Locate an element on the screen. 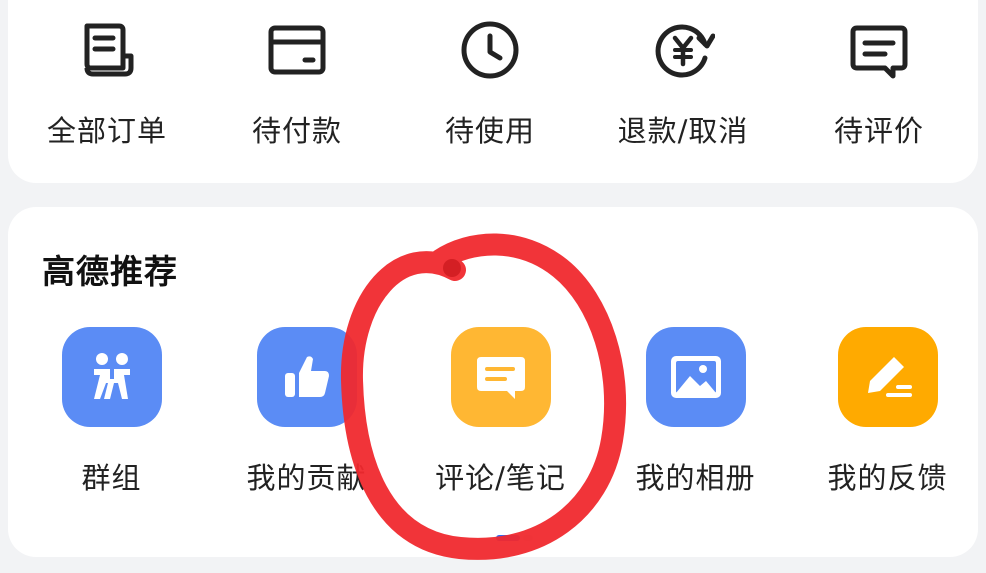  refund-yen-icon is located at coordinates (685, 51).